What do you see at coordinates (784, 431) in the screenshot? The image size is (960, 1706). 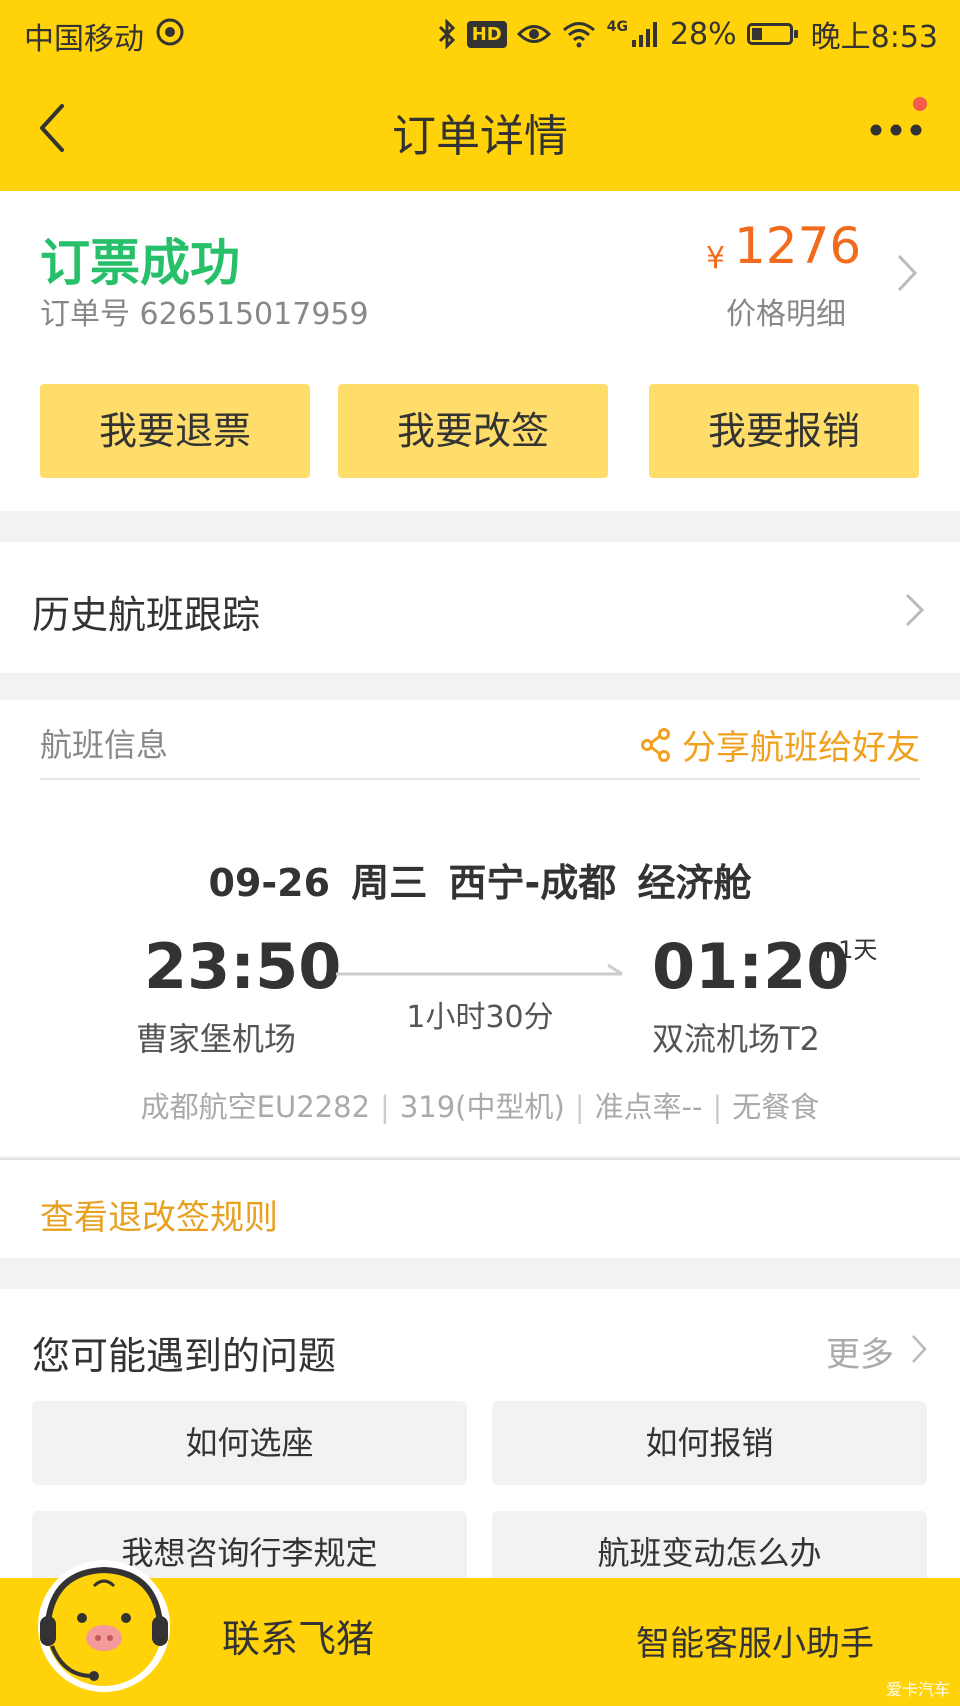 I see `reimbursement-button: 我要报销` at bounding box center [784, 431].